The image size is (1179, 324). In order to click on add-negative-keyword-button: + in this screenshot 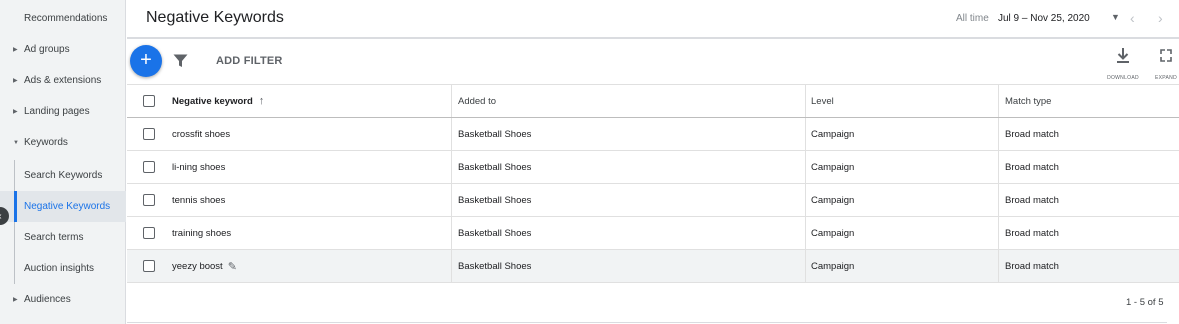, I will do `click(146, 61)`.